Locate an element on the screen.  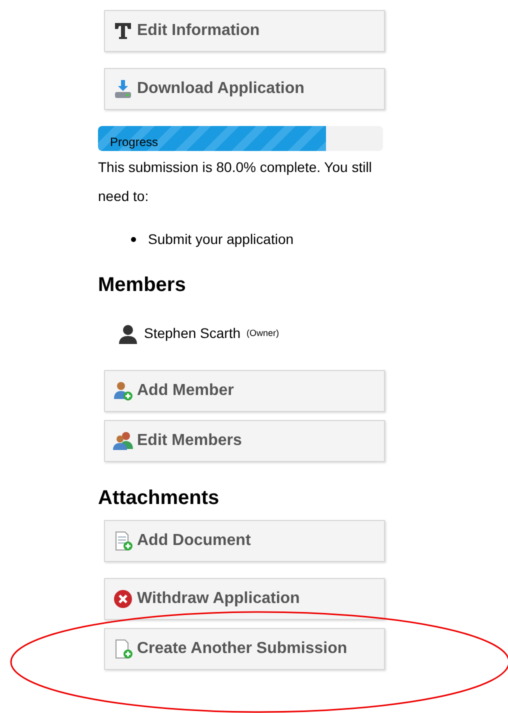
status-text: This submission is 80.0% complete. You still need to: is located at coordinates (235, 182).